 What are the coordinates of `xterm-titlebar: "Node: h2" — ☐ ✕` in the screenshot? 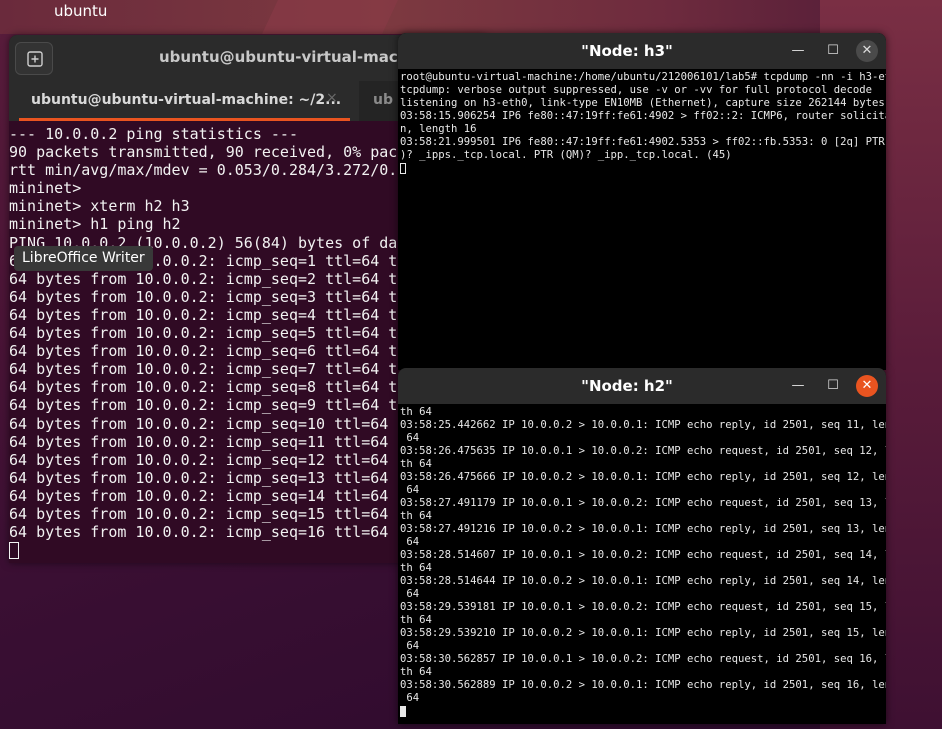 It's located at (642, 386).